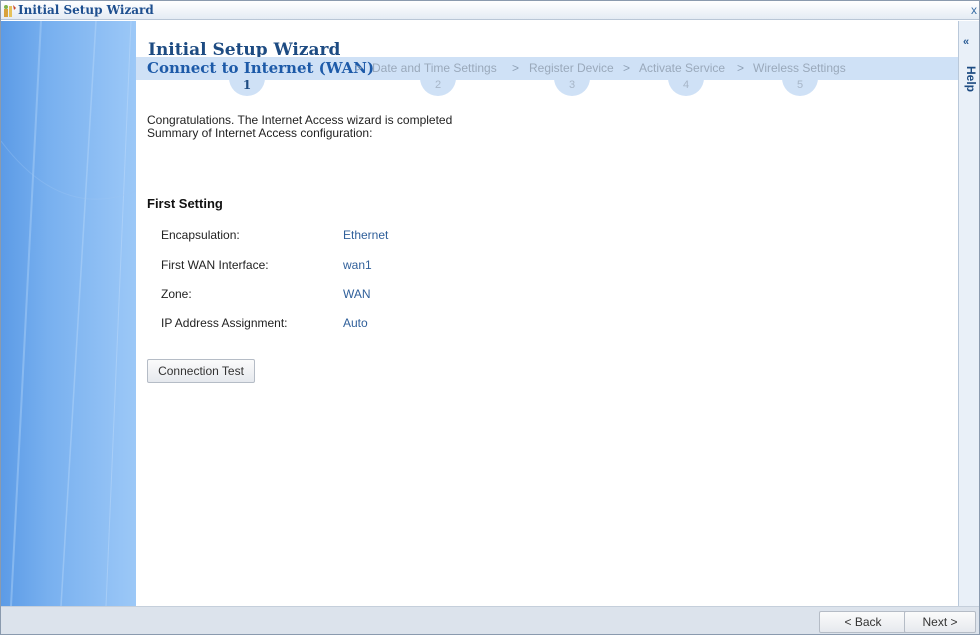  What do you see at coordinates (355, 323) in the screenshot?
I see `ip-assignment-value: Auto` at bounding box center [355, 323].